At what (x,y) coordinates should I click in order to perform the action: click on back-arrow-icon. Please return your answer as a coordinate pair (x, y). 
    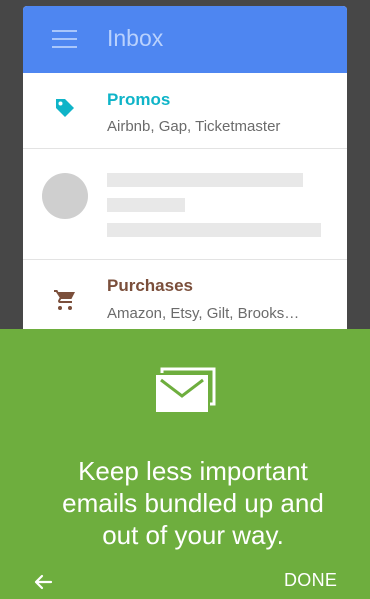
    Looking at the image, I should click on (43, 582).